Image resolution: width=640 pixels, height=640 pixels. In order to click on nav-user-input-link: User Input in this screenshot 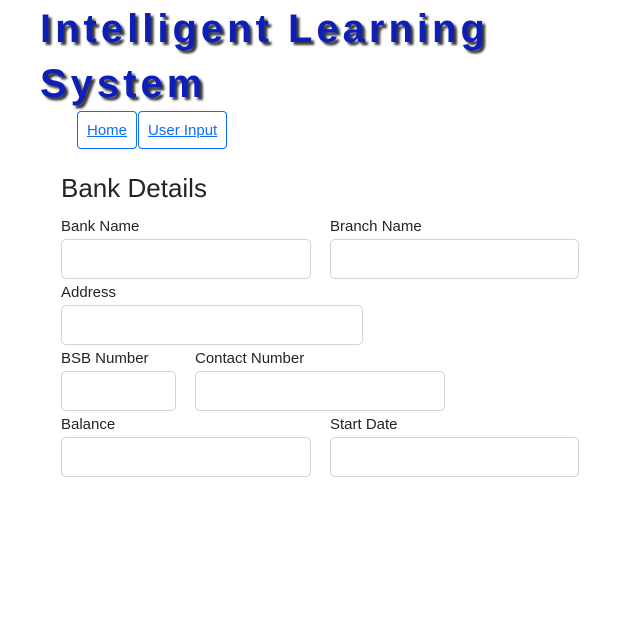, I will do `click(183, 130)`.